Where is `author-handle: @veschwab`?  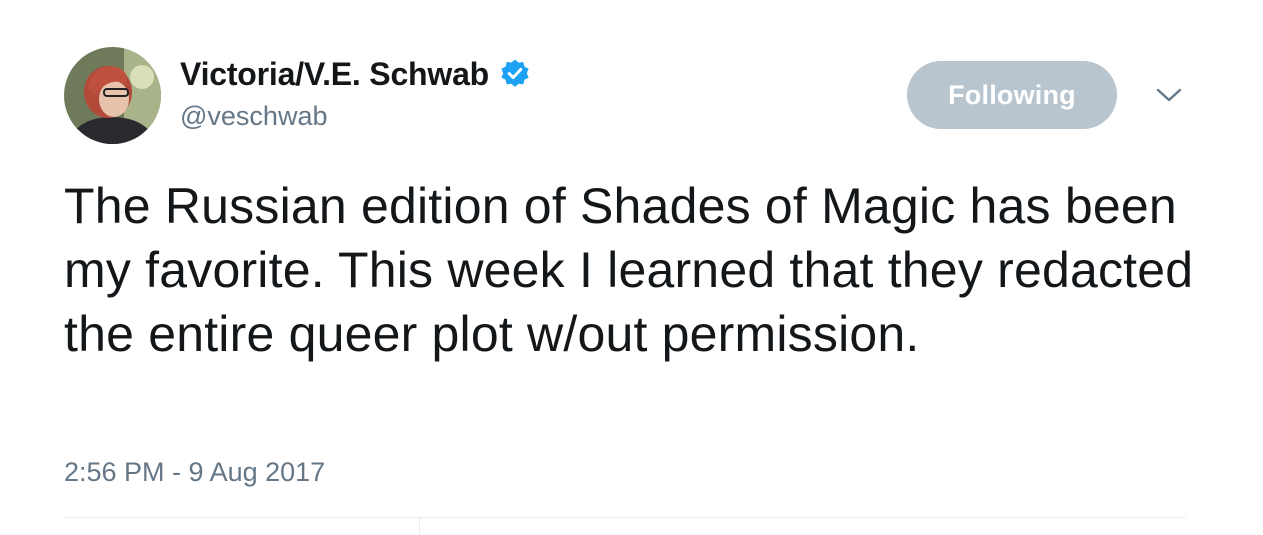
author-handle: @veschwab is located at coordinates (253, 116).